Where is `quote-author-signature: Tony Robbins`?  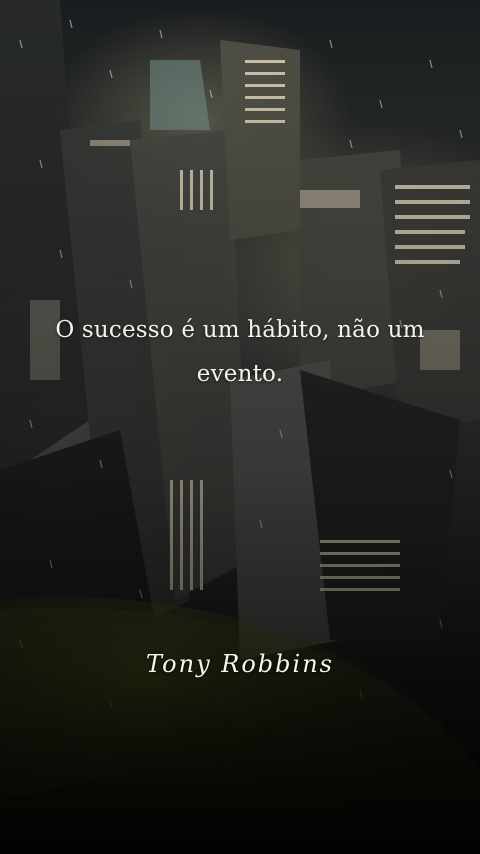
quote-author-signature: Tony Robbins is located at coordinates (240, 664).